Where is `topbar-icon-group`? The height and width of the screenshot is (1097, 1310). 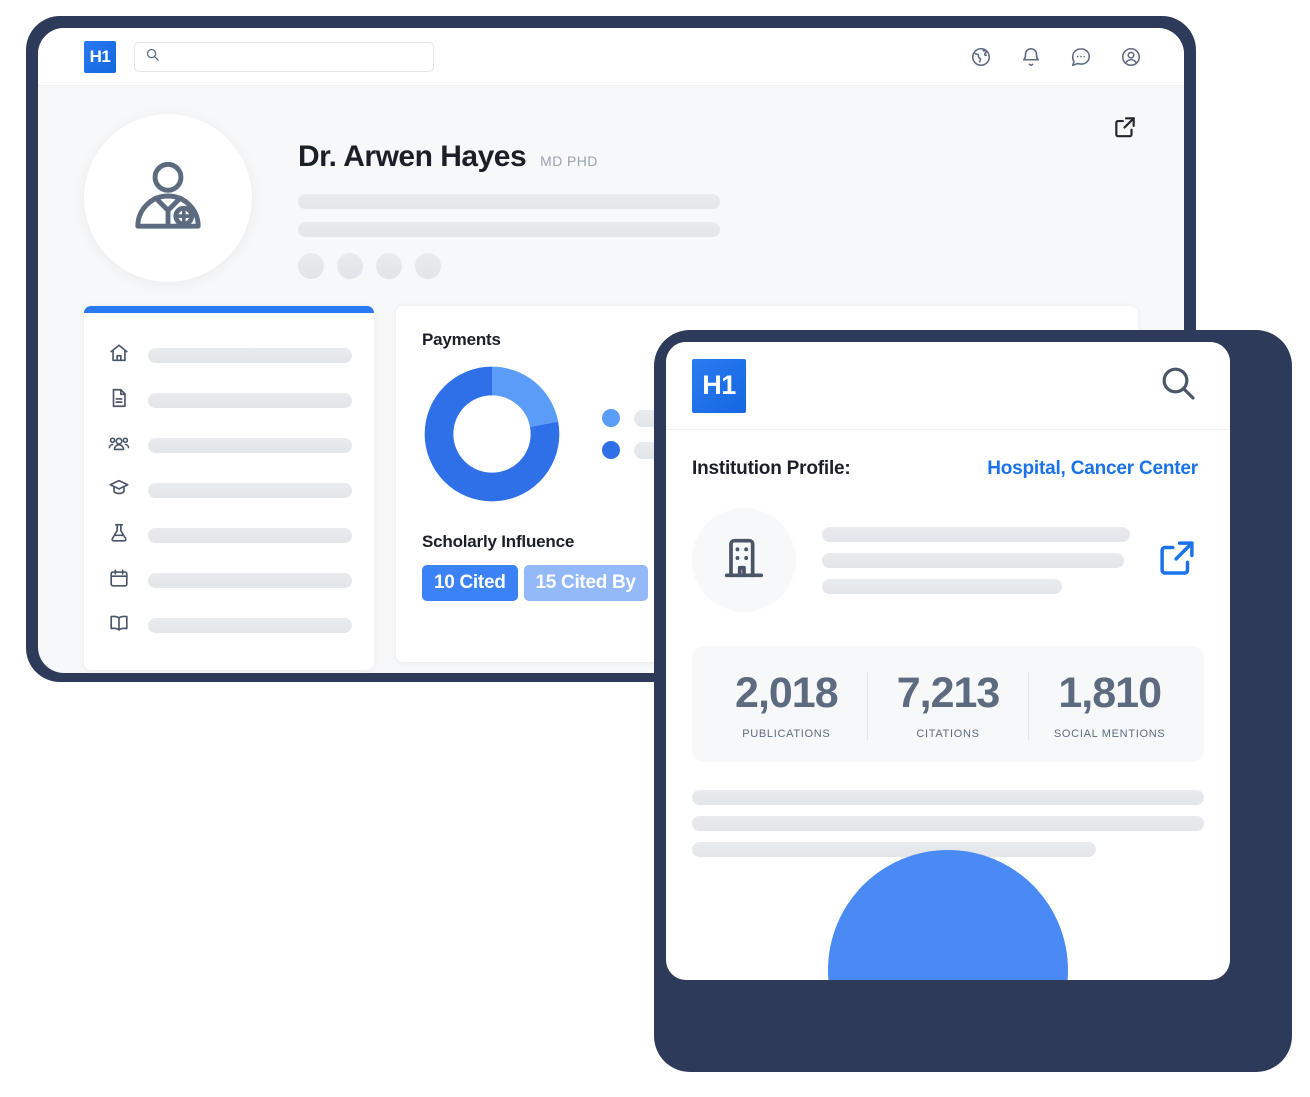 topbar-icon-group is located at coordinates (1056, 57).